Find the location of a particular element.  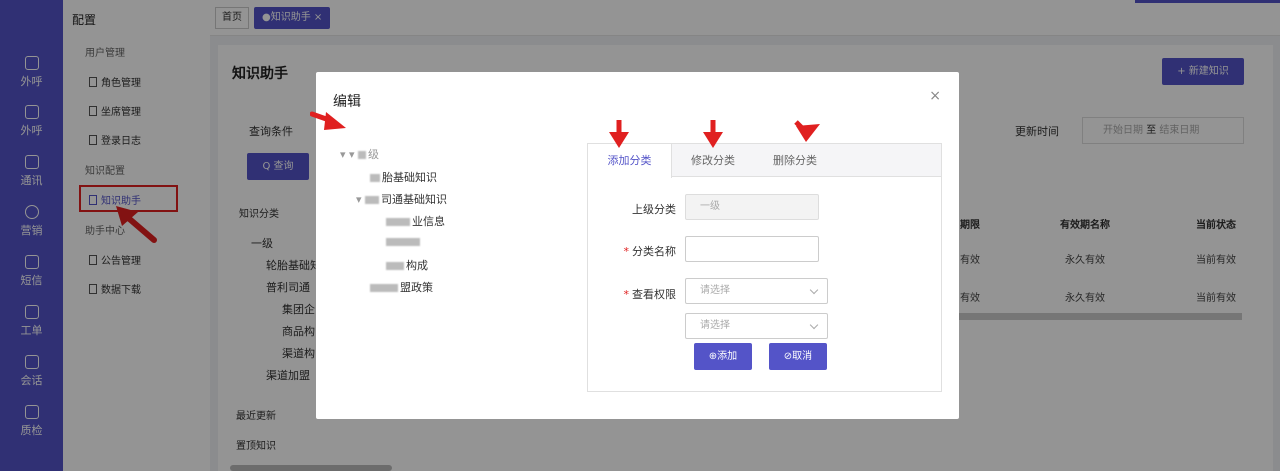

modal-tree-node: 业信息 is located at coordinates (415, 221).